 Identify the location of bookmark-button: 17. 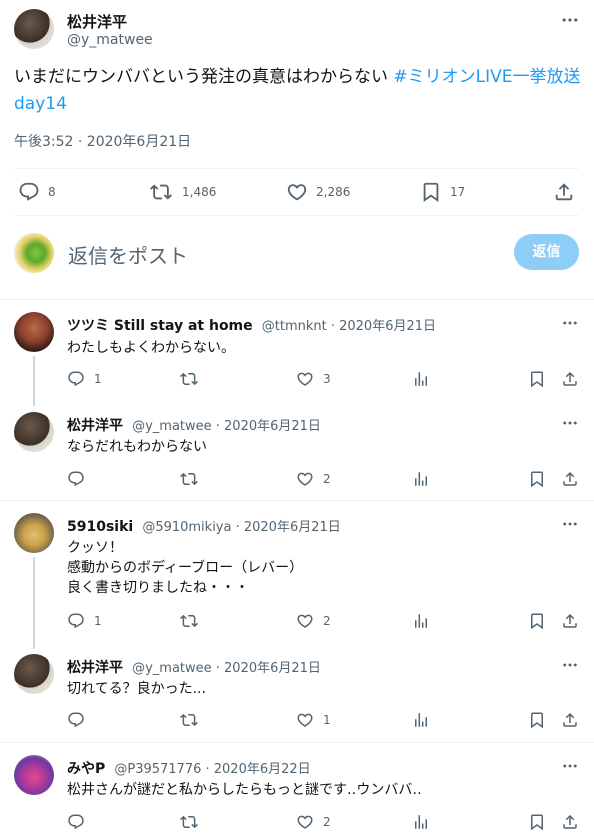
(442, 192).